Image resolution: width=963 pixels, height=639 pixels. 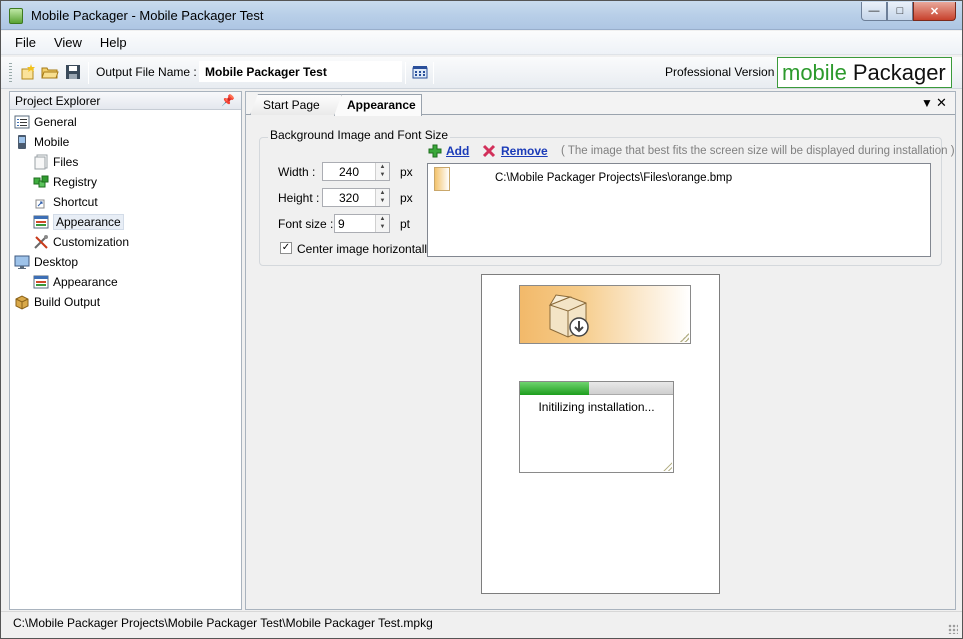 I want to click on pin-icon: 📌, so click(x=228, y=100).